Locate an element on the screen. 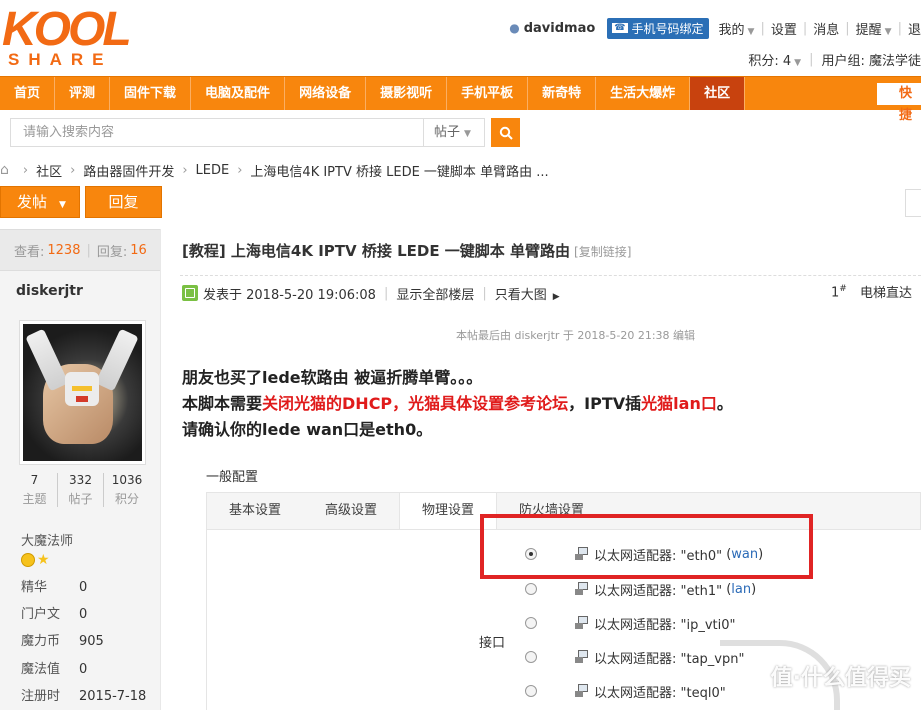 The height and width of the screenshot is (710, 921). adapter-label: 以太网适配器: "teql0" is located at coordinates (660, 693).